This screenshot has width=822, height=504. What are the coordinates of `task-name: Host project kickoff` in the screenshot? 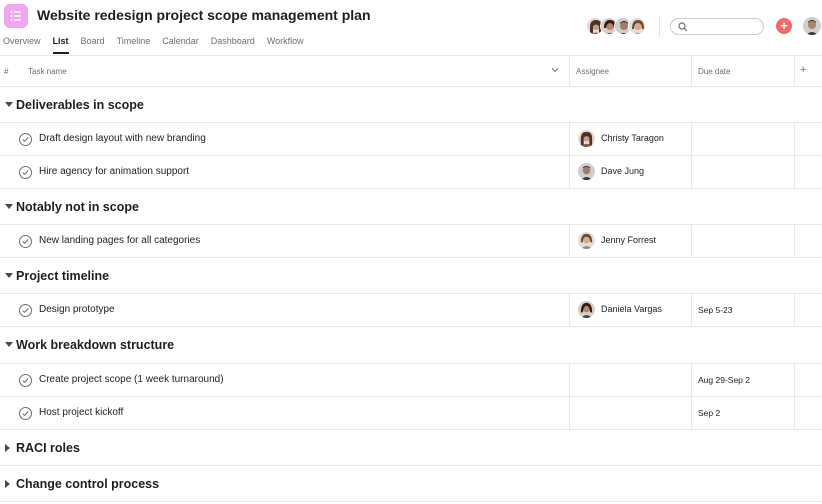 It's located at (81, 412).